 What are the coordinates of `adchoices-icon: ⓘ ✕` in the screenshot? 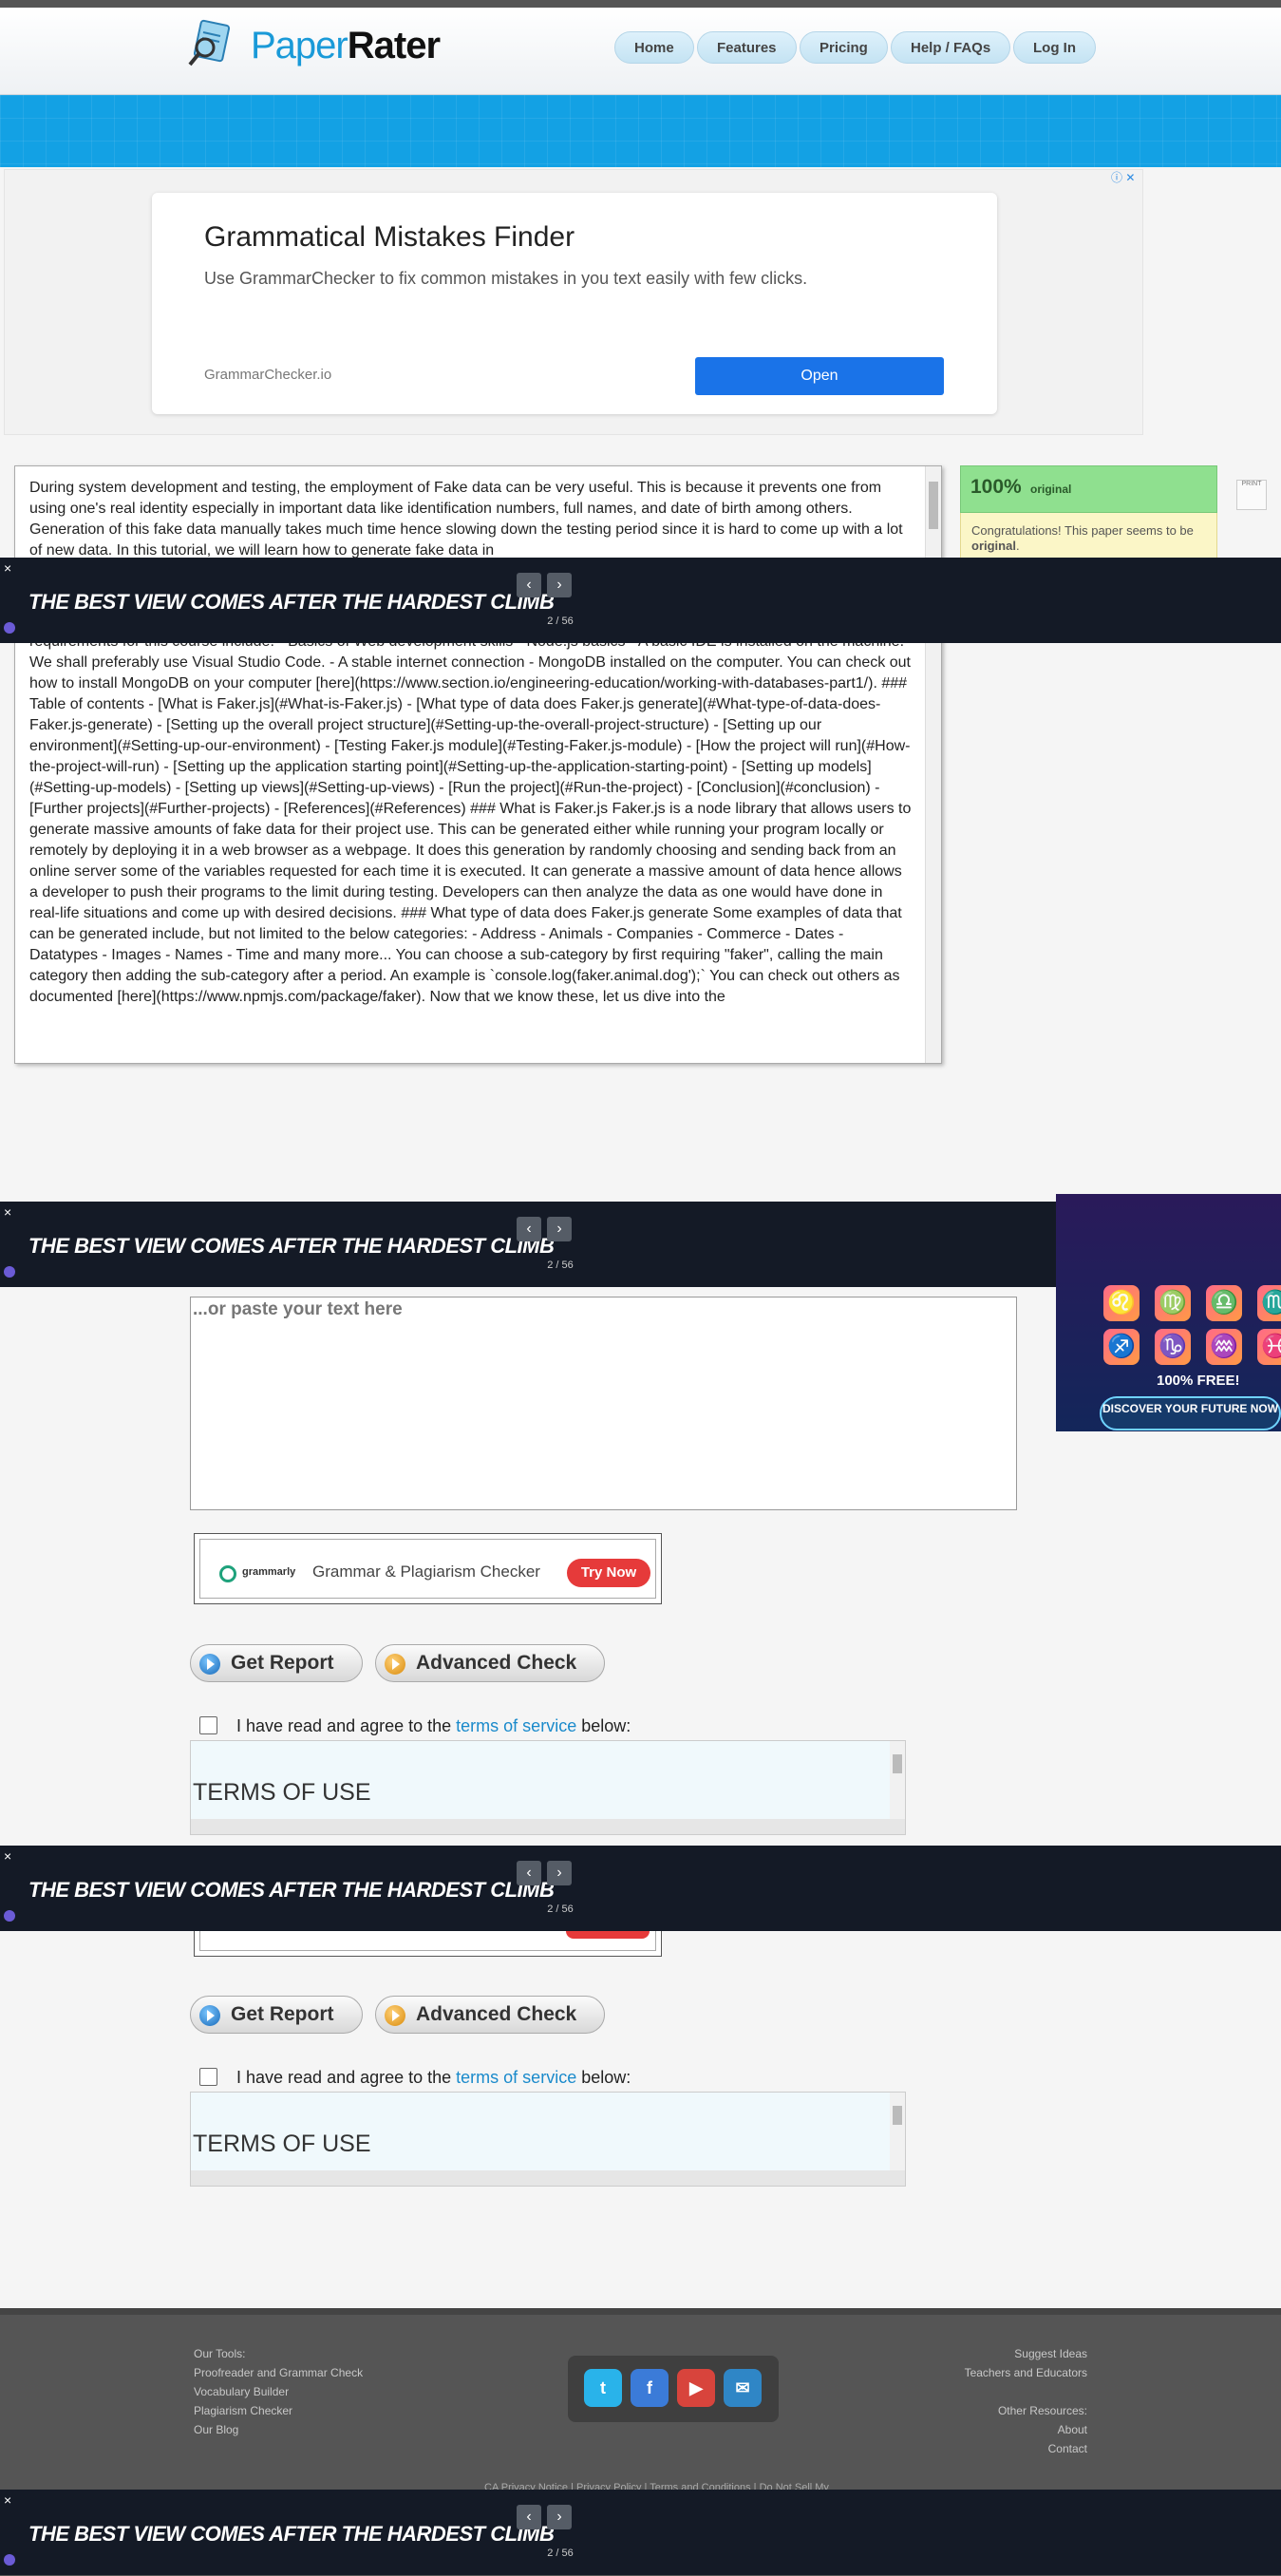 It's located at (1125, 176).